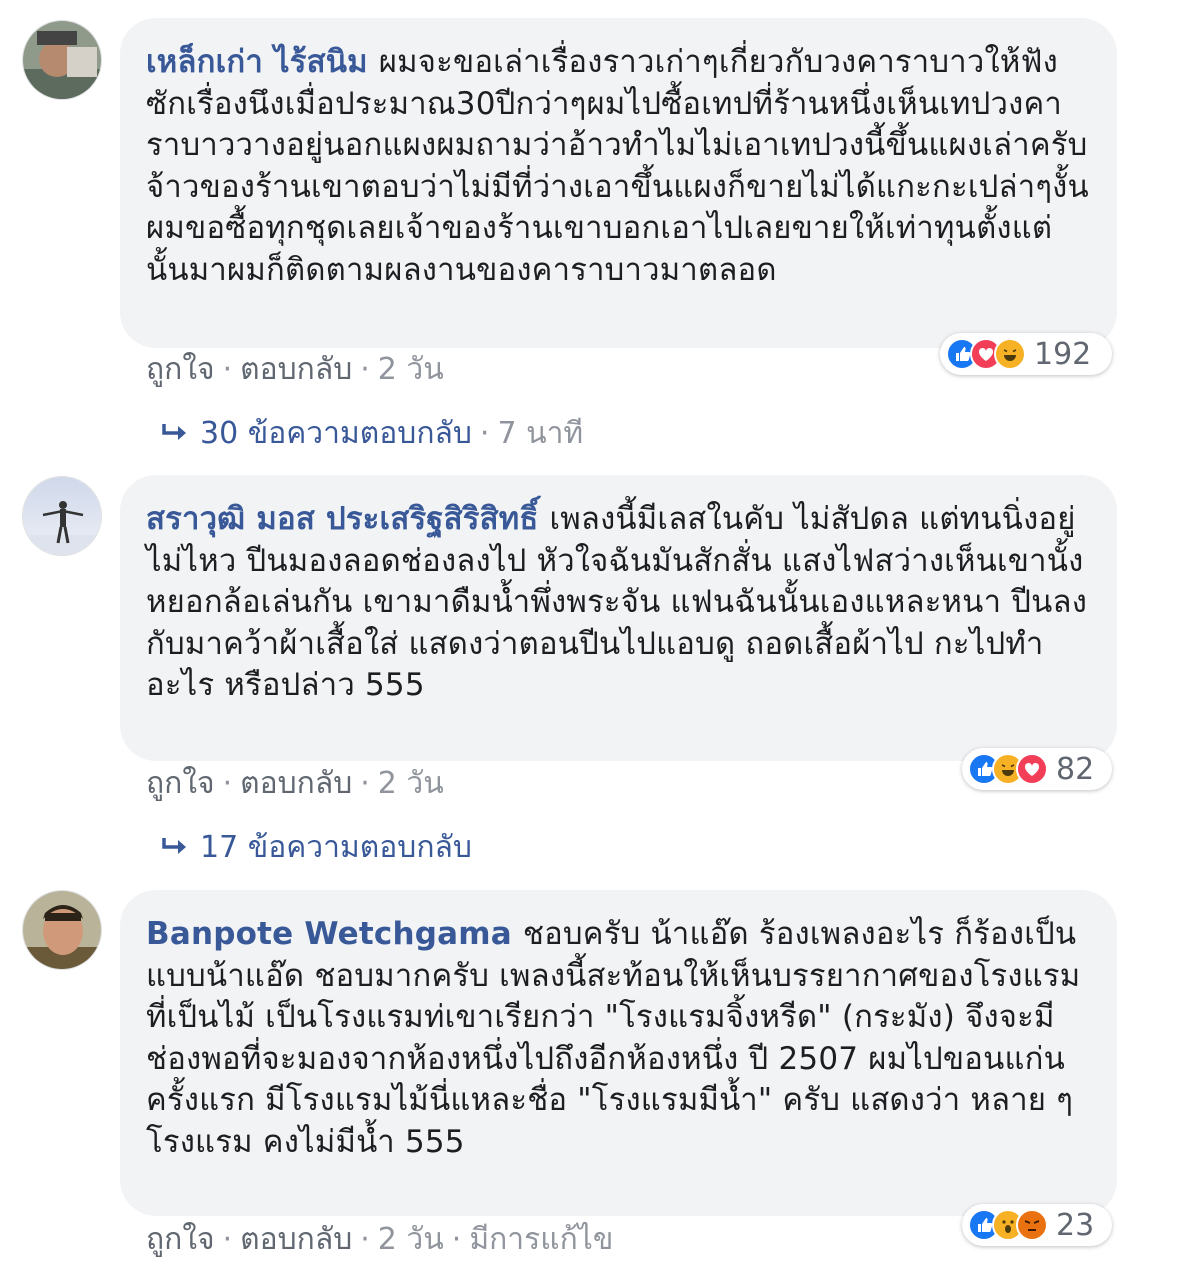 The height and width of the screenshot is (1275, 1200). I want to click on love-icon, so click(1032, 769).